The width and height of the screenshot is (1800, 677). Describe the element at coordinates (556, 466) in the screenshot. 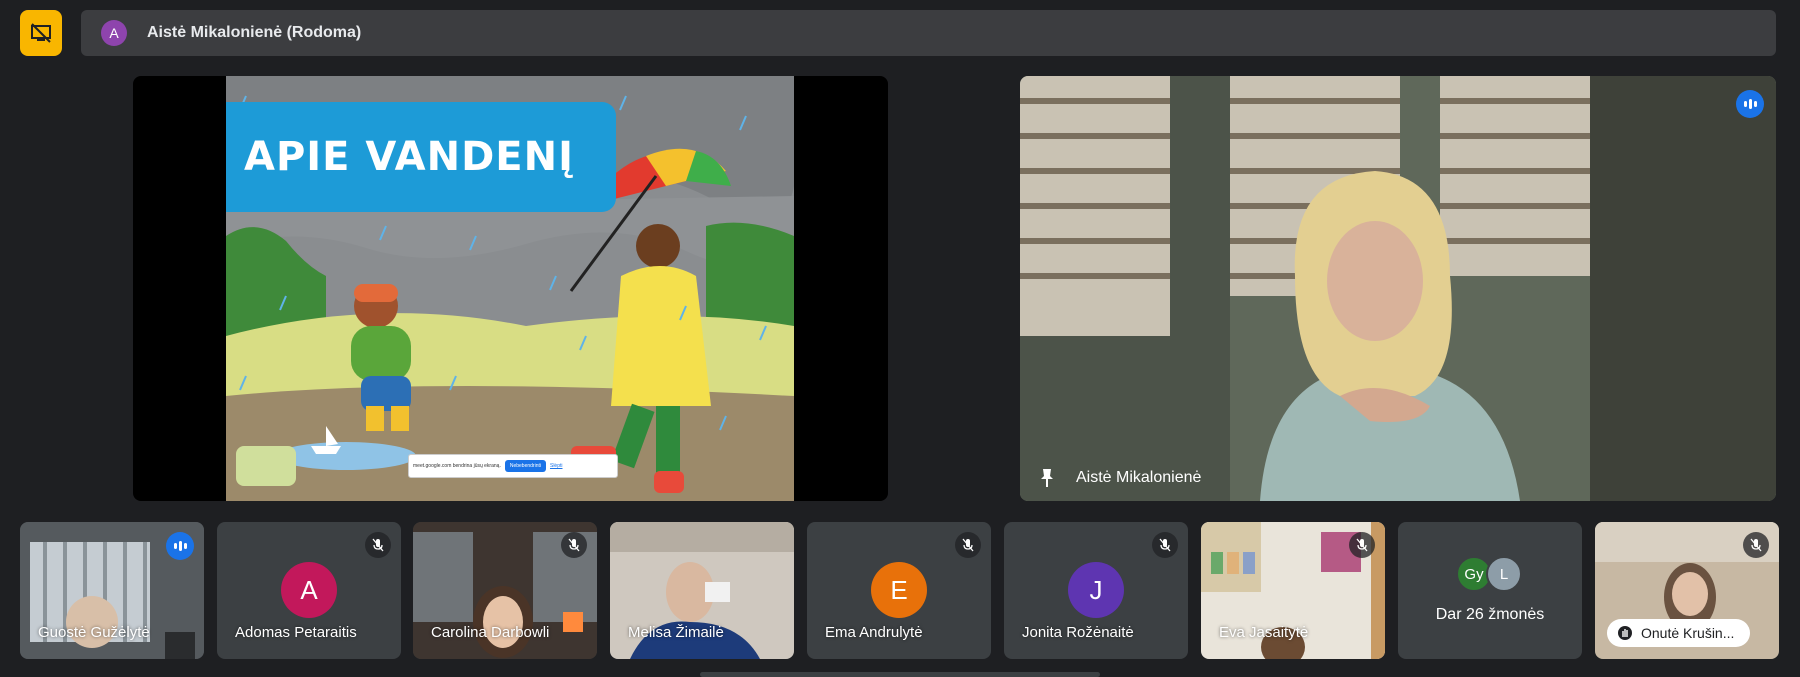

I see `hide-link: Slėpti` at that location.